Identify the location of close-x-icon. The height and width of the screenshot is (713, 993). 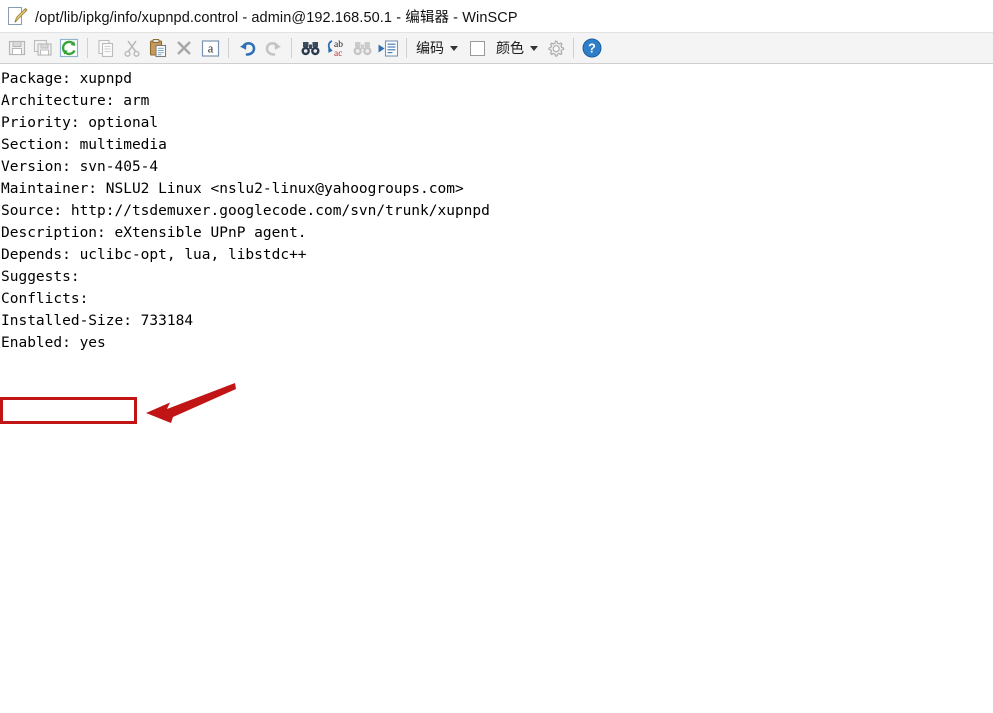
(184, 48).